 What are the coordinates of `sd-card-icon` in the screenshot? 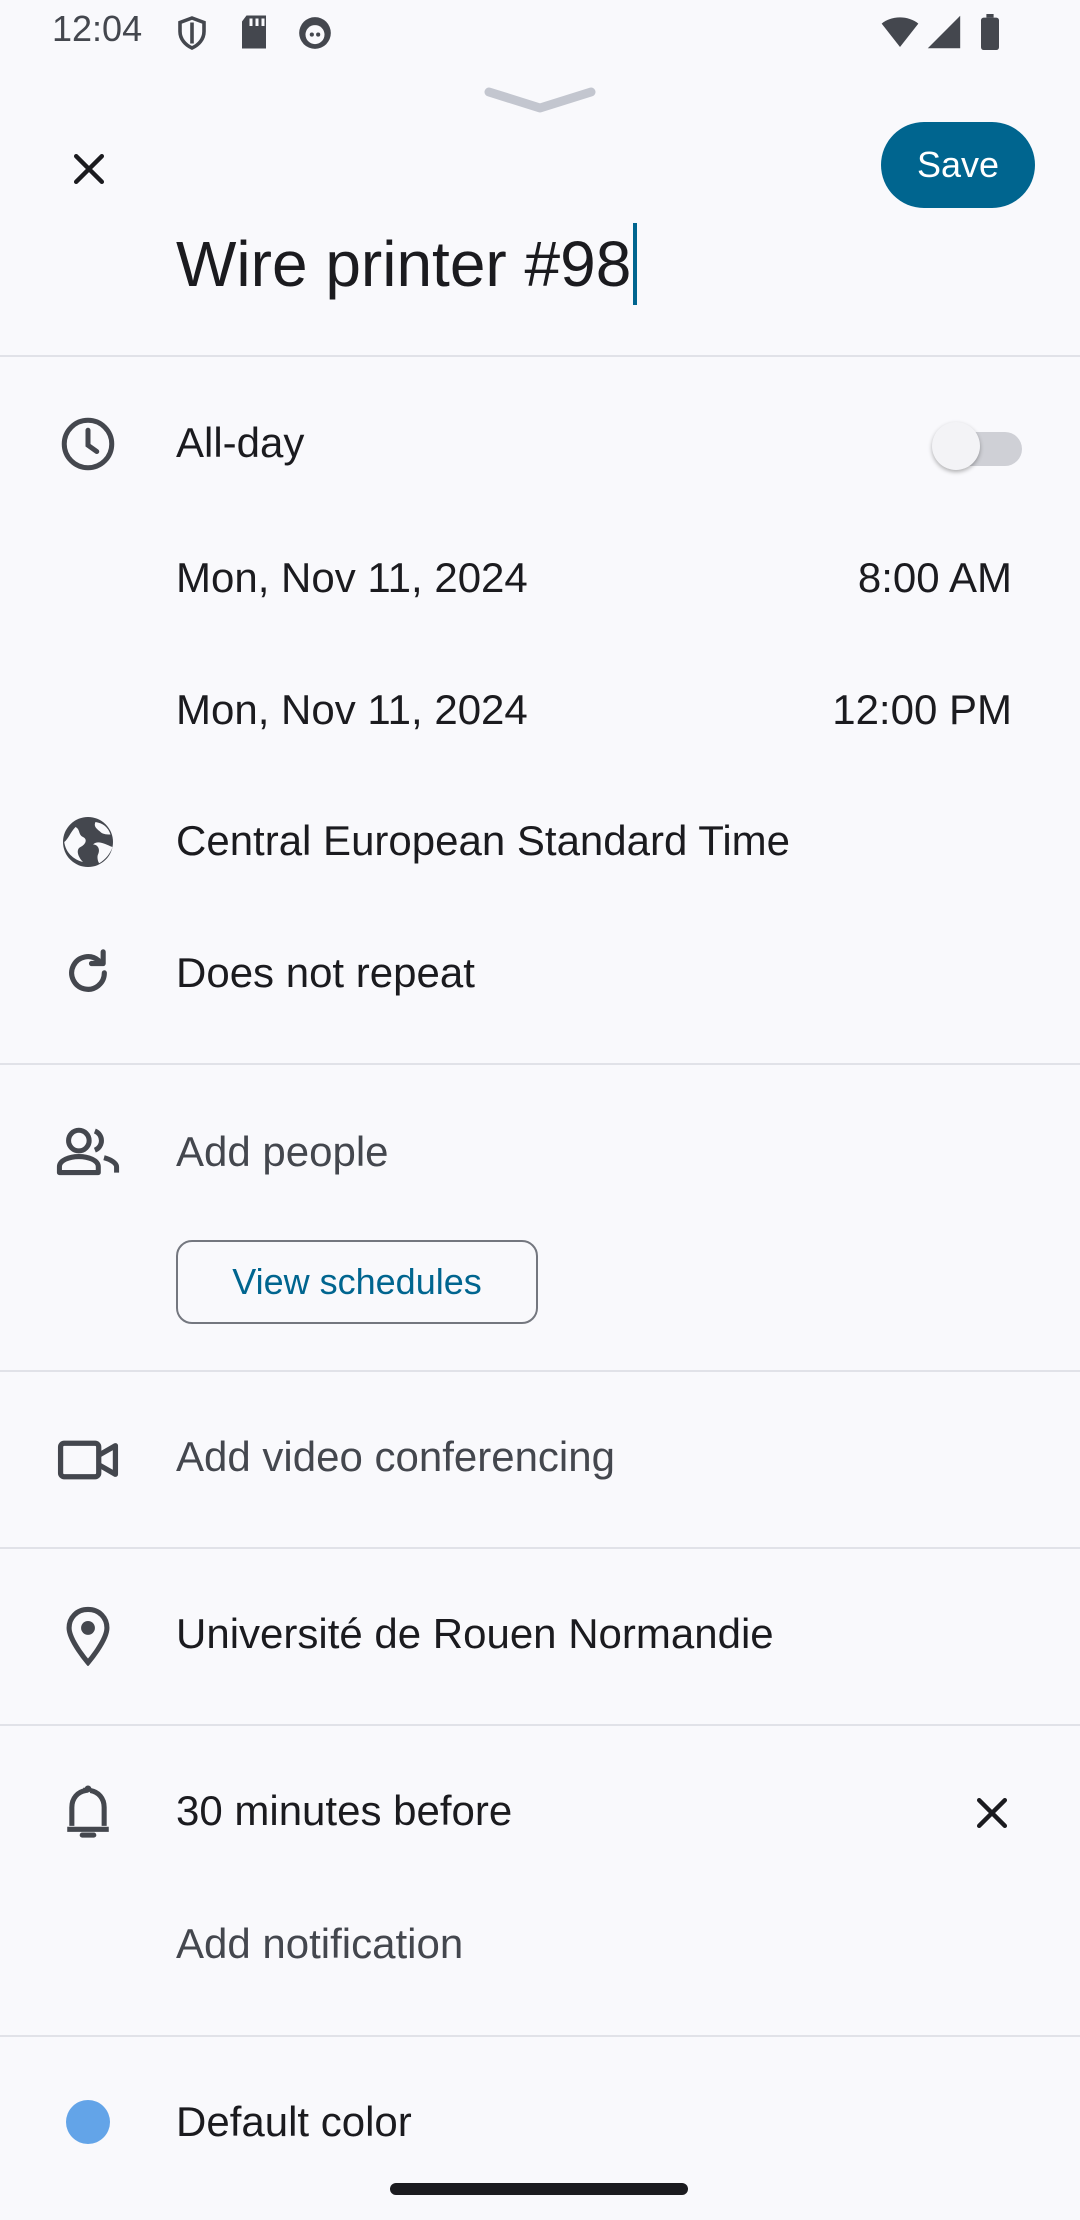 It's located at (254, 34).